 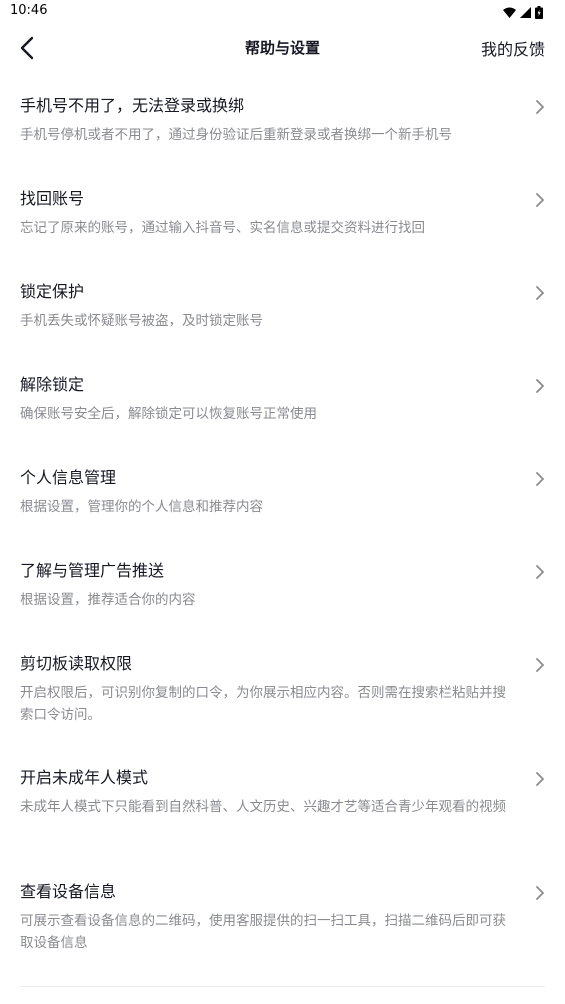 I want to click on list-item-description: 根据设置，推荐适合你的内容, so click(x=108, y=600).